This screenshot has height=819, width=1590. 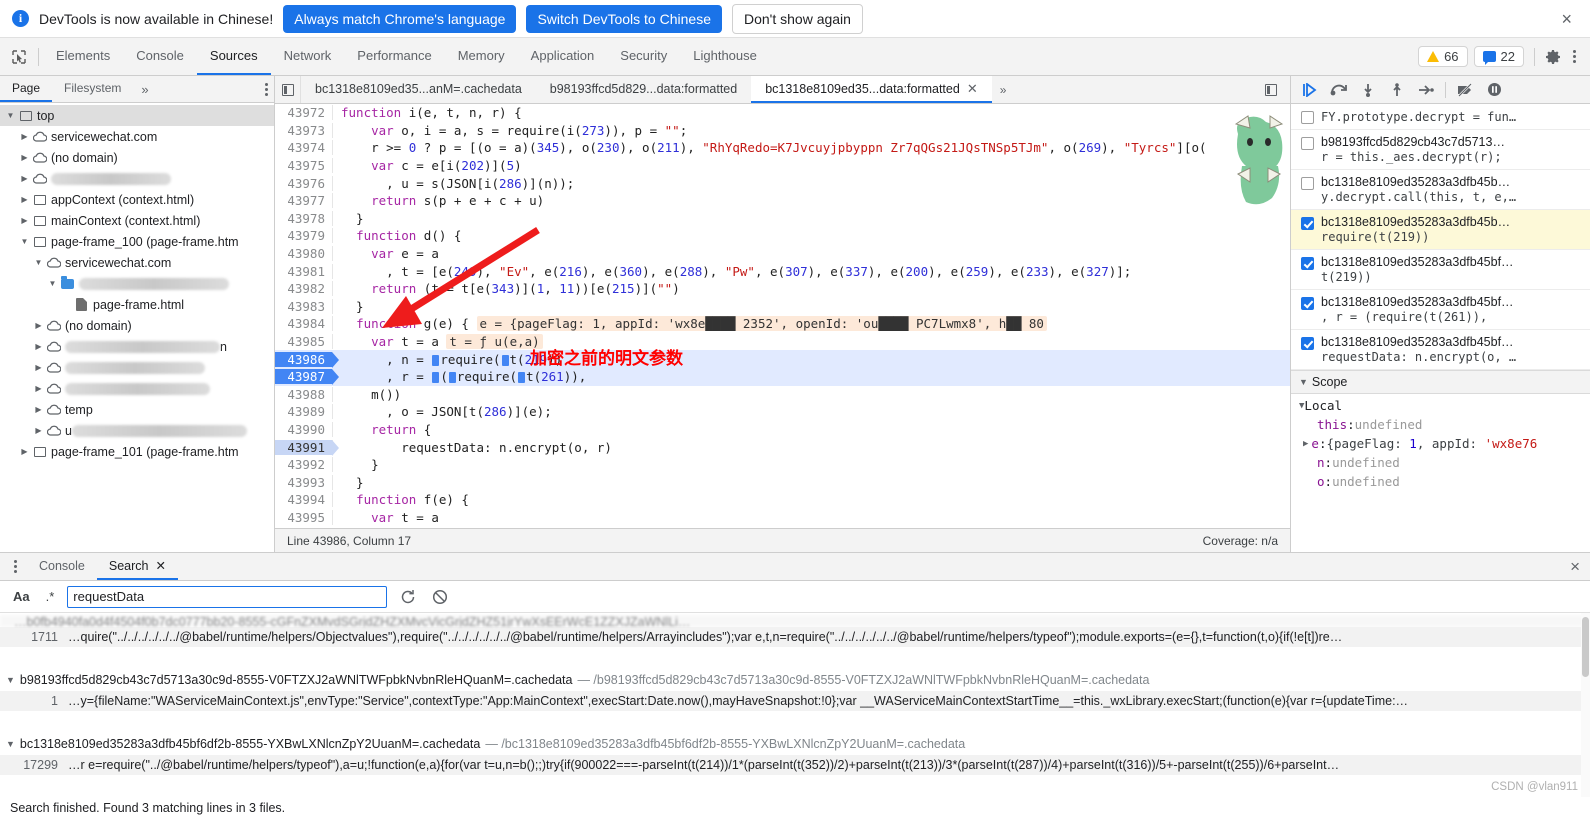 What do you see at coordinates (160, 56) in the screenshot?
I see `tab-console: Console` at bounding box center [160, 56].